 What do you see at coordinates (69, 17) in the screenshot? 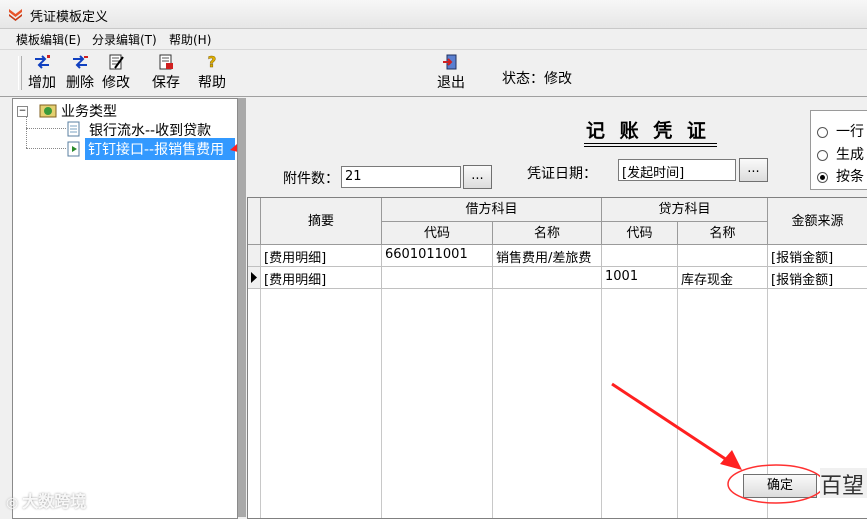
I see `window-title: 凭证模板定义` at bounding box center [69, 17].